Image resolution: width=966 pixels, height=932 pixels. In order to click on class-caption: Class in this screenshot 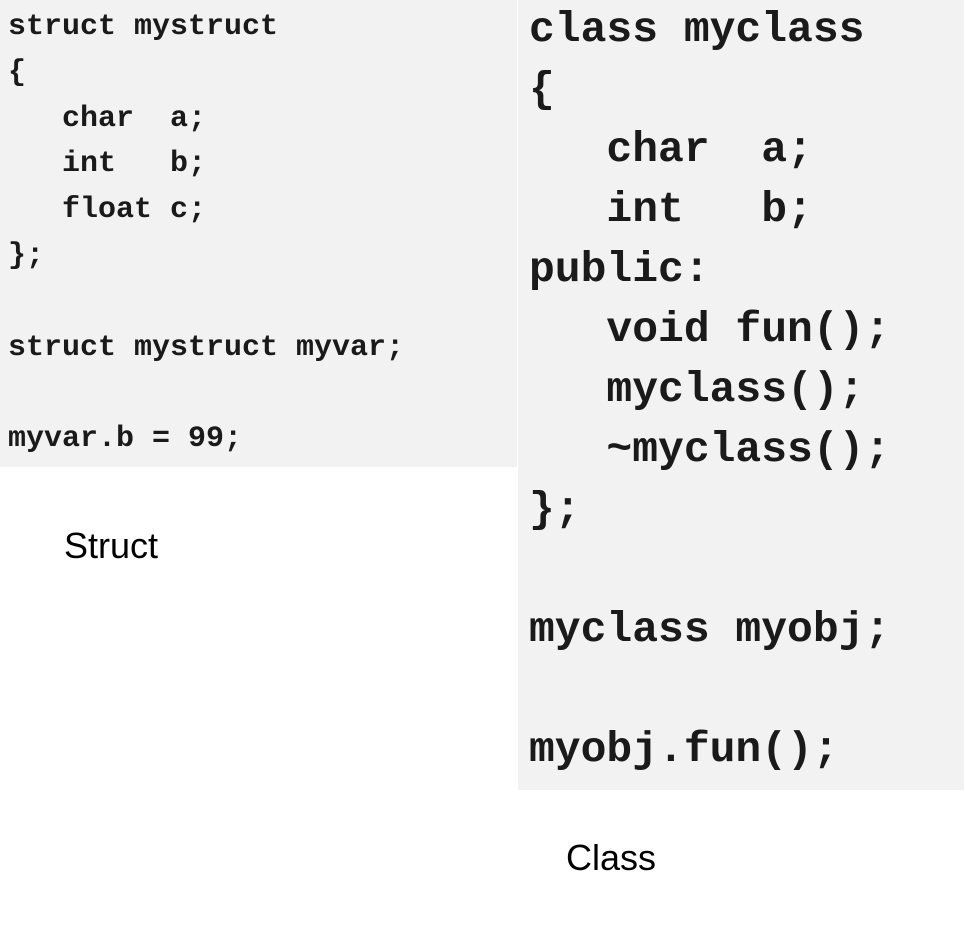, I will do `click(611, 857)`.